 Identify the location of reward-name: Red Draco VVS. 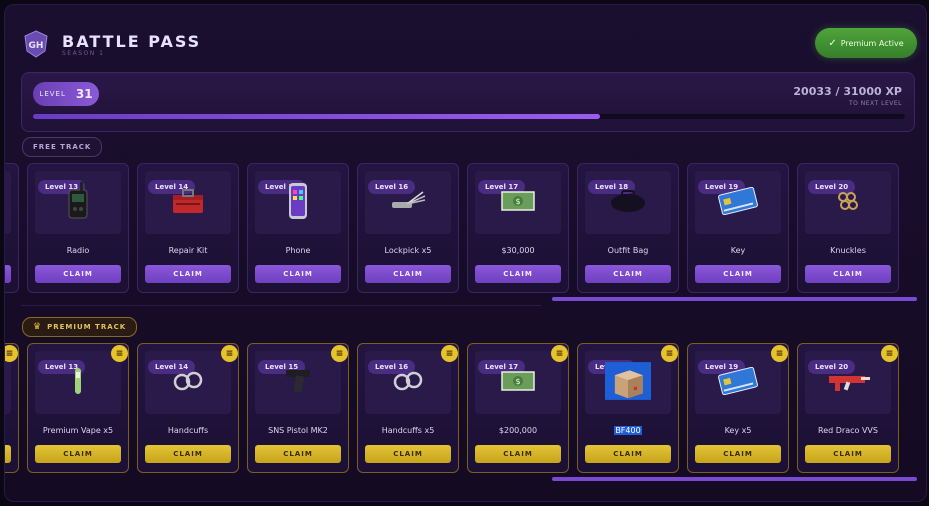
(848, 430).